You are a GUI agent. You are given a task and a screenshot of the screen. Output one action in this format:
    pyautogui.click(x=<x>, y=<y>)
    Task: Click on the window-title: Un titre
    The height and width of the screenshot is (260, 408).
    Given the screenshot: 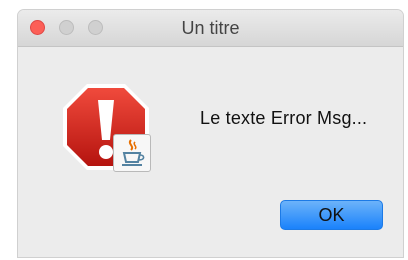 What is the action you would take?
    pyautogui.click(x=210, y=28)
    